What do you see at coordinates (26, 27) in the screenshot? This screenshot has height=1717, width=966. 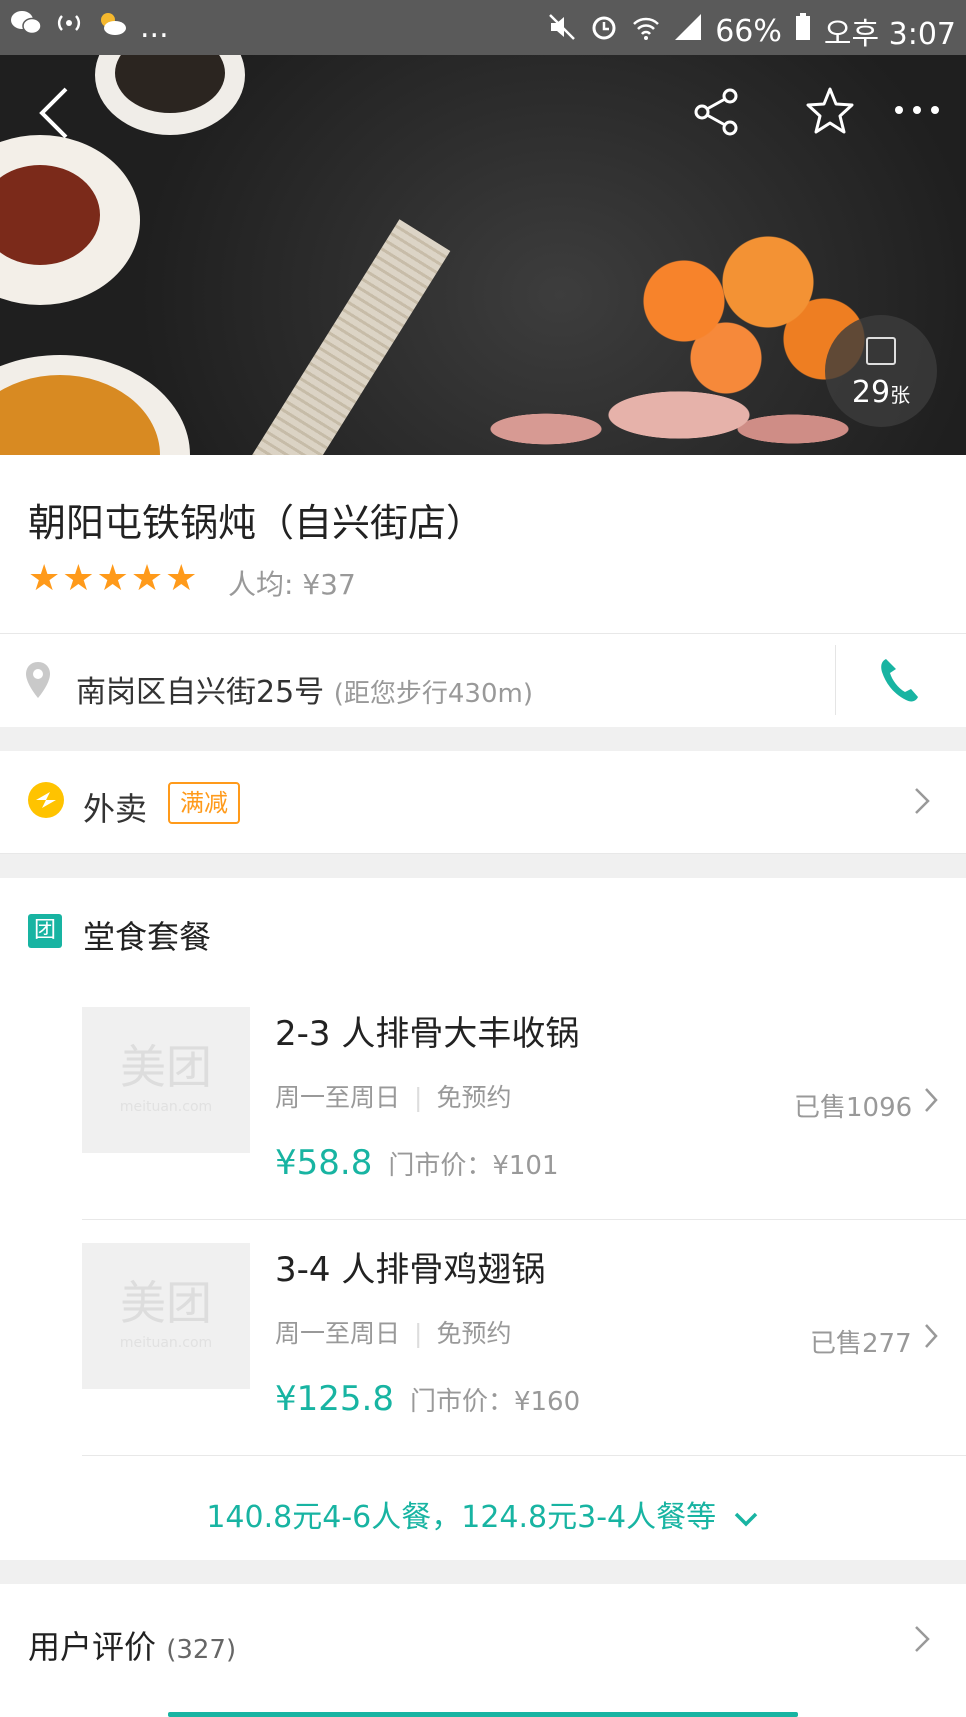 I see `wechat-icon` at bounding box center [26, 27].